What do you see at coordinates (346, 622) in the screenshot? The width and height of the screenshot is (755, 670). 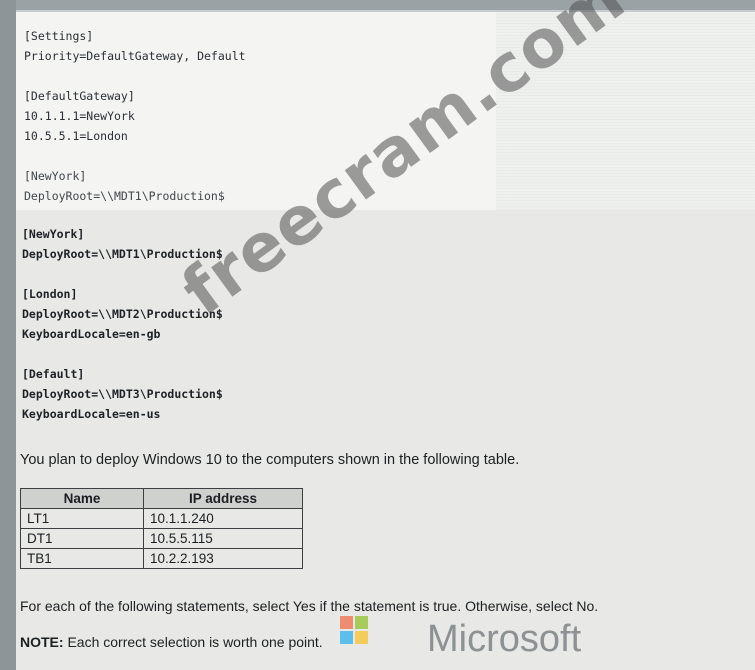 I see `logo-square-red` at bounding box center [346, 622].